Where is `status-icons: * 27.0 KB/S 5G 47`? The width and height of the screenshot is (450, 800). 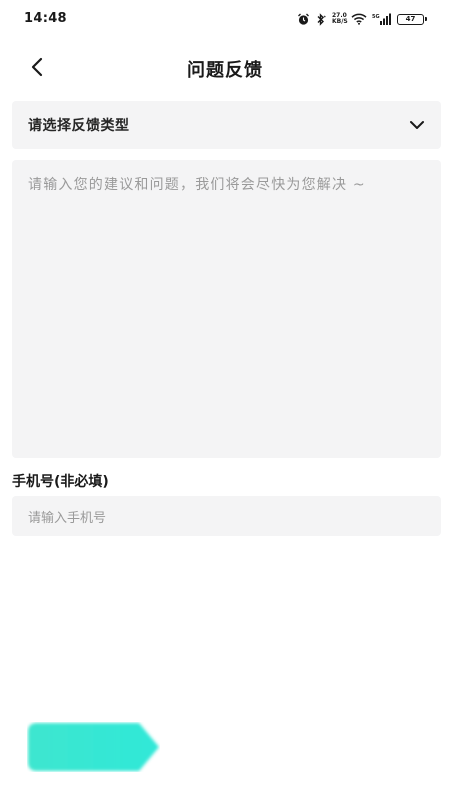 status-icons: * 27.0 KB/S 5G 47 is located at coordinates (362, 19).